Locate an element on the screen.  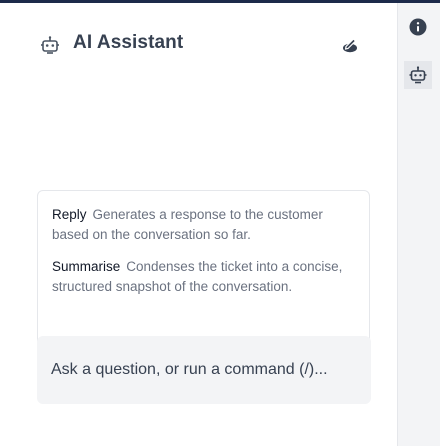
assistant-settings-button is located at coordinates (350, 44).